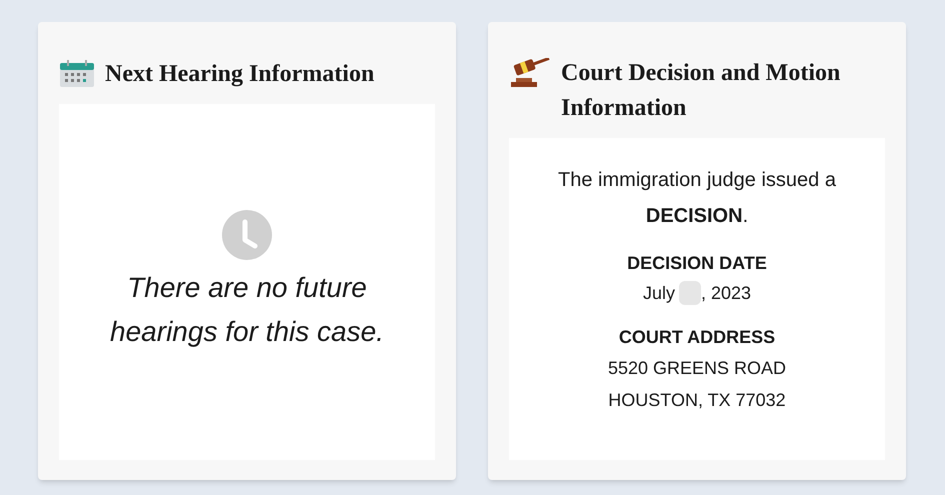 This screenshot has width=945, height=495. What do you see at coordinates (658, 293) in the screenshot?
I see `date-month: July` at bounding box center [658, 293].